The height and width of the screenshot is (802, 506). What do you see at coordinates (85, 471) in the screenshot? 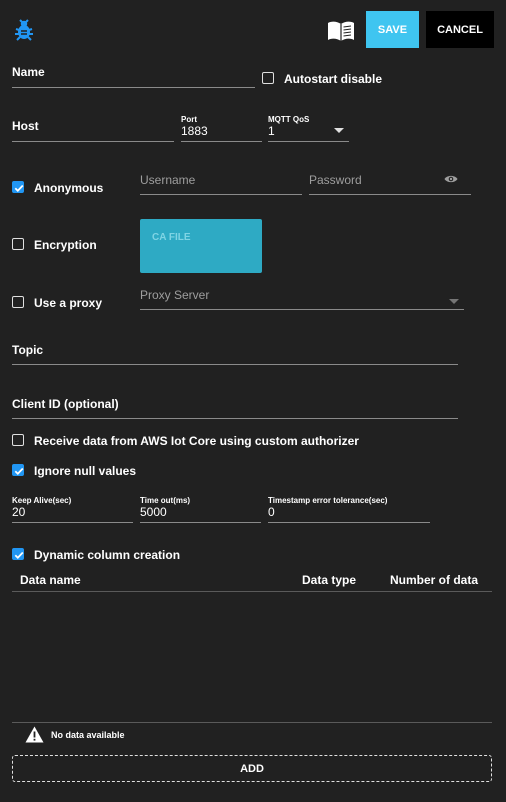
I see `ignore-null-label: Ignore null values` at bounding box center [85, 471].